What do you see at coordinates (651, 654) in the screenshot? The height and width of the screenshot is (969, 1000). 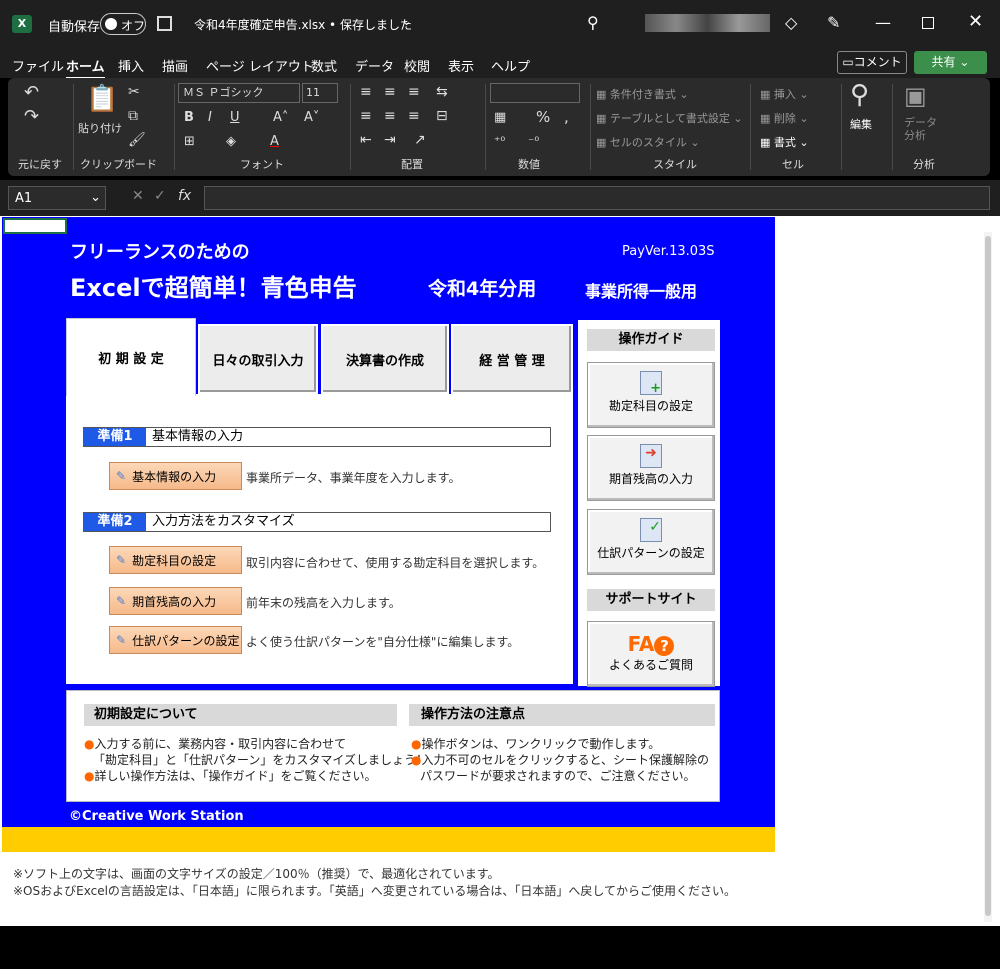 I see `faq-button: FA? よくあるご質問` at bounding box center [651, 654].